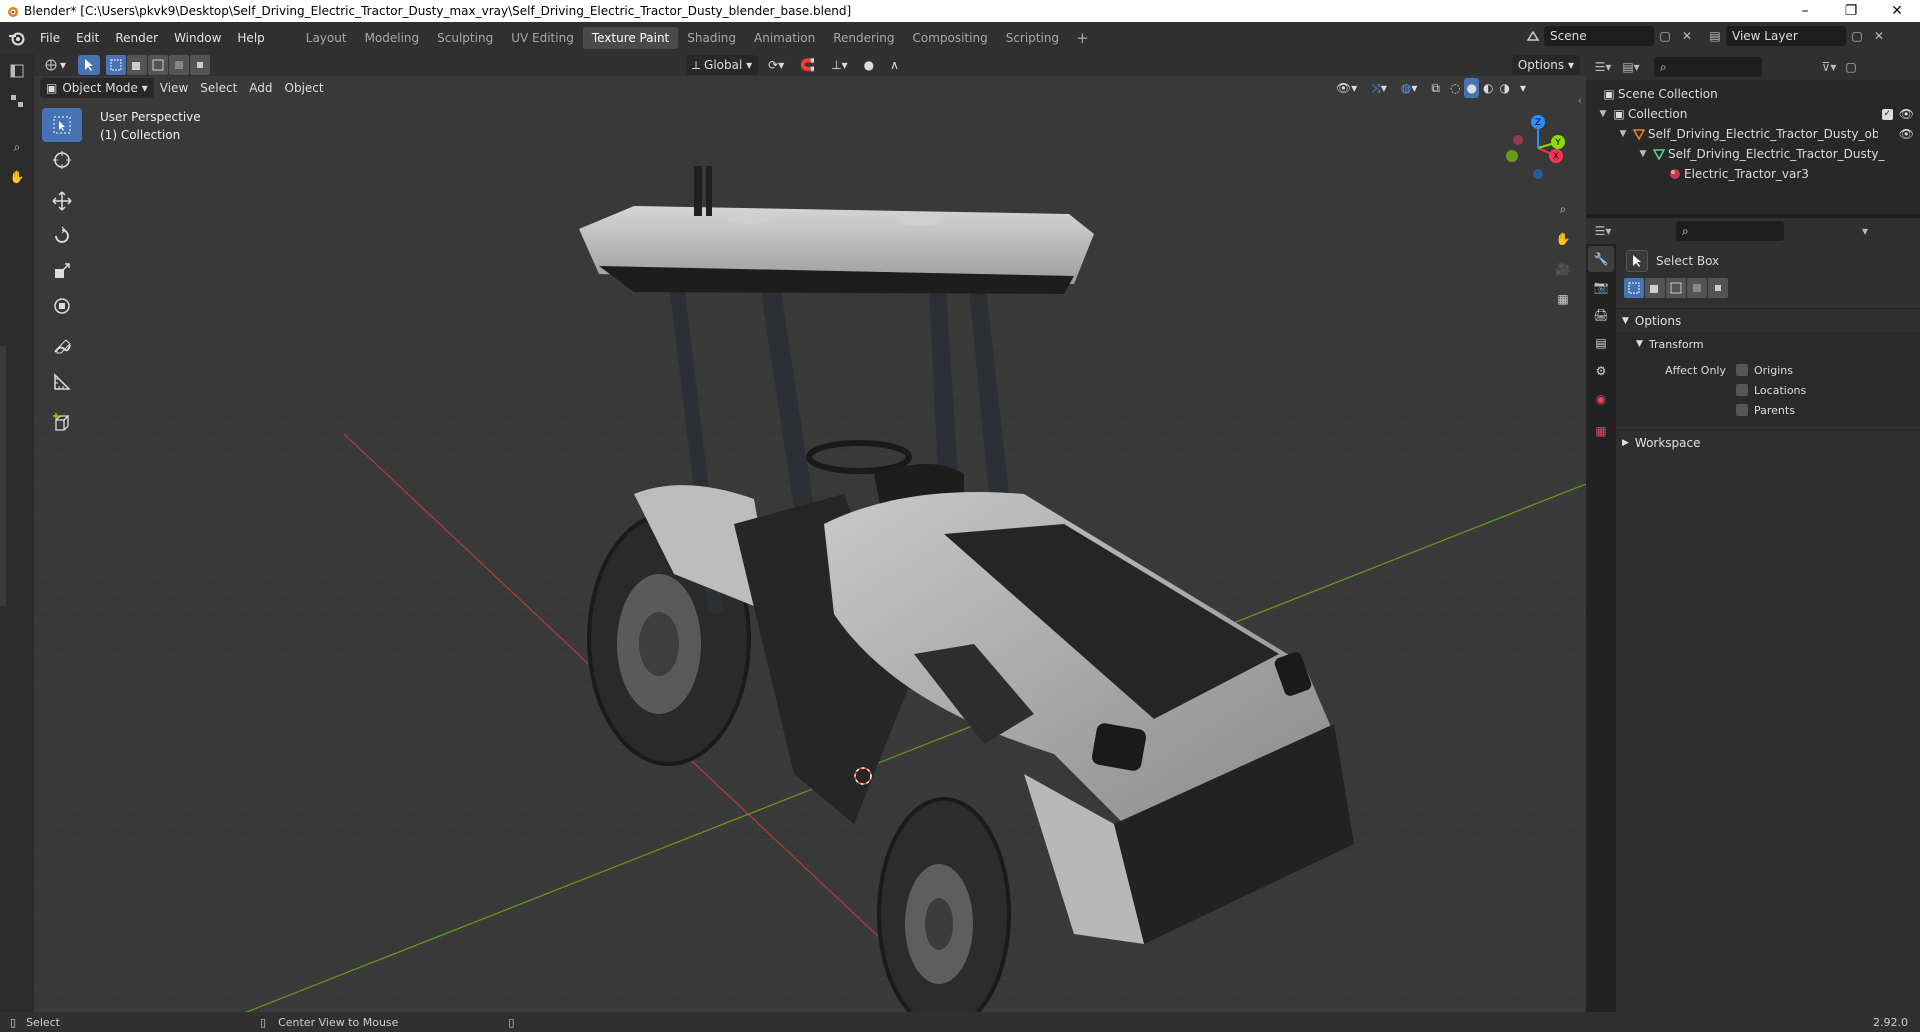 This screenshot has width=1920, height=1032. What do you see at coordinates (1857, 36) in the screenshot?
I see `new-view-layer-icon: ▢` at bounding box center [1857, 36].